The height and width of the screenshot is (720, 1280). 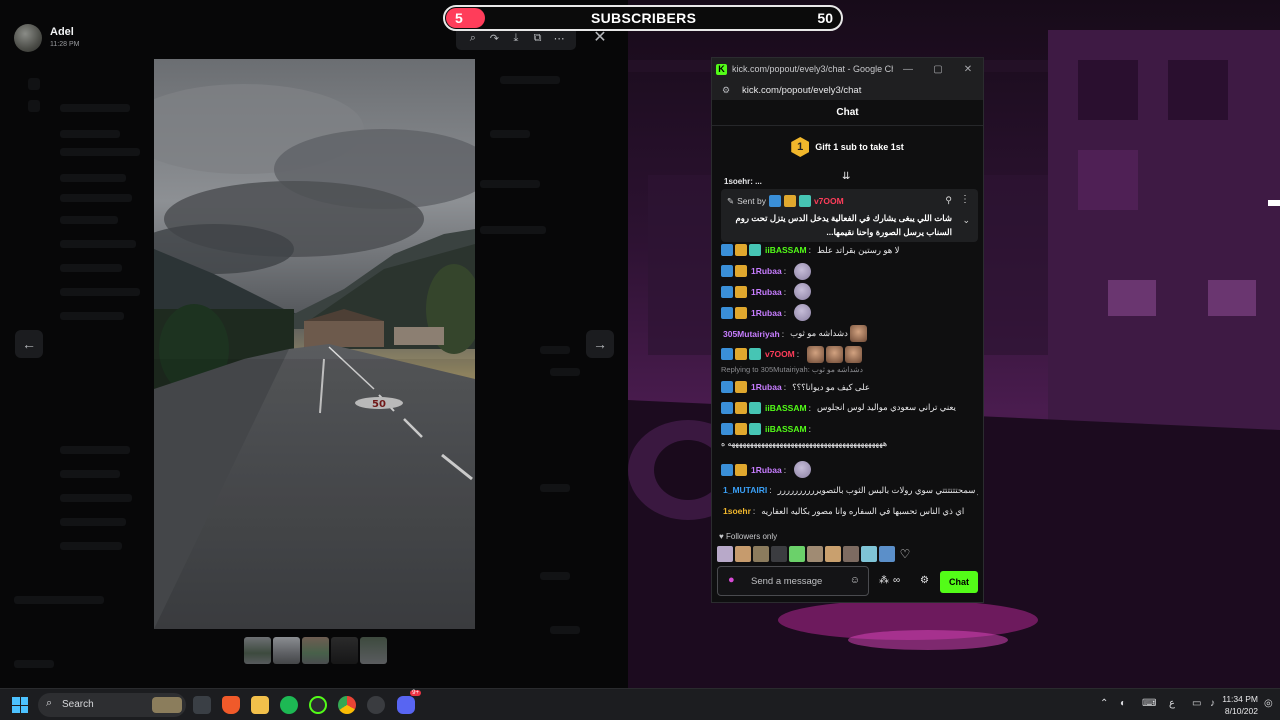 I want to click on url-text: kick.com/popout/evely3/chat, so click(x=801, y=90).